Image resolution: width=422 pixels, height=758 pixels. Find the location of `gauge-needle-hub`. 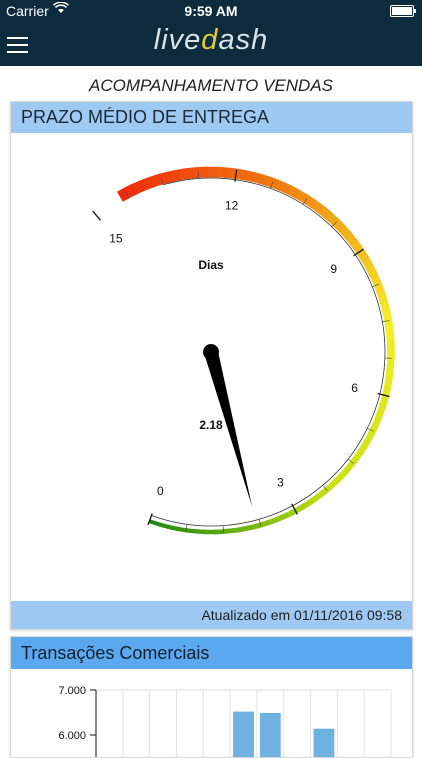

gauge-needle-hub is located at coordinates (211, 352).